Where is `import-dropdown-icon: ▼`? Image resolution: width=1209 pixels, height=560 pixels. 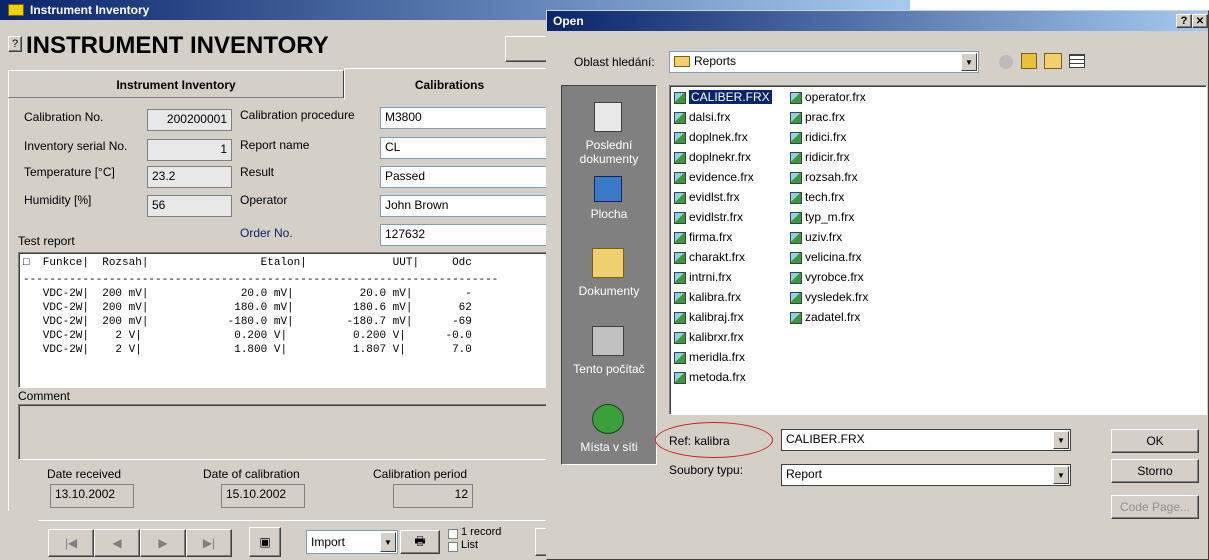
import-dropdown-icon: ▼ is located at coordinates (388, 542).